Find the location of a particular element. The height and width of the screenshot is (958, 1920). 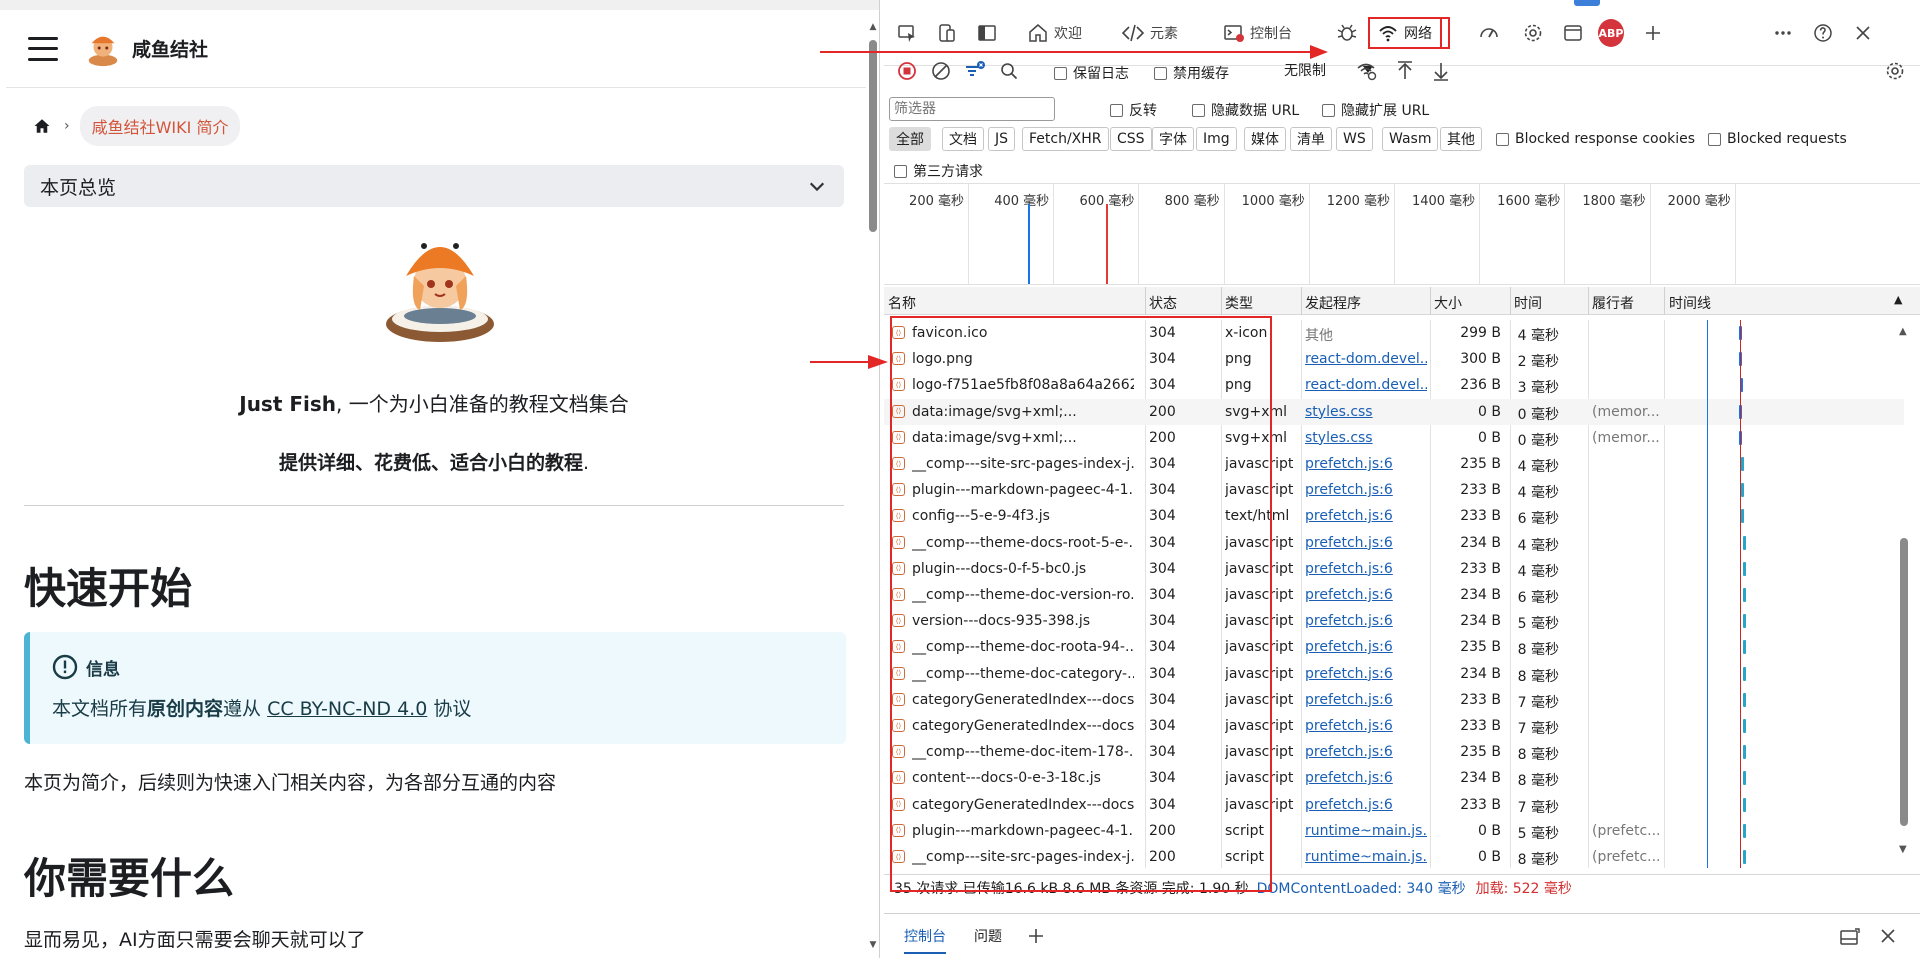

network-settings-icon is located at coordinates (1895, 71).